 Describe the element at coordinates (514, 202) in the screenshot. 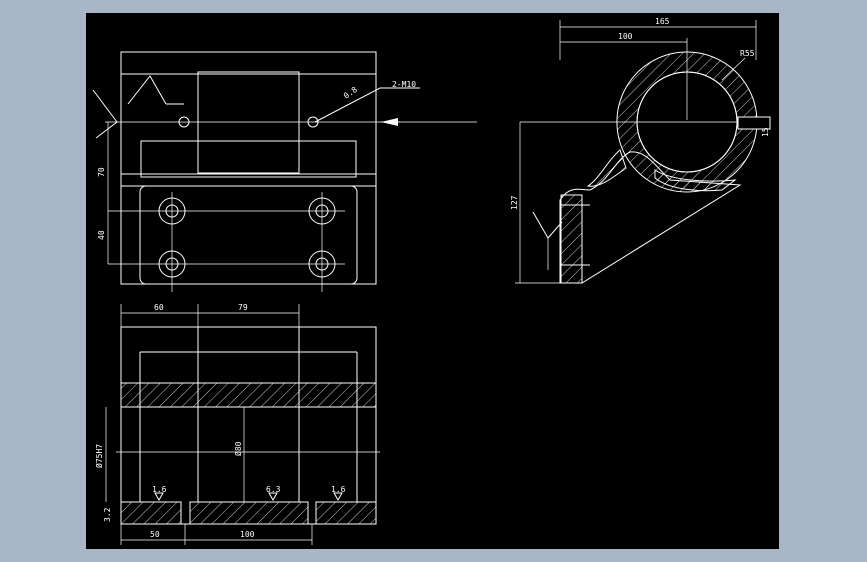

I see `dim-127: 127` at that location.